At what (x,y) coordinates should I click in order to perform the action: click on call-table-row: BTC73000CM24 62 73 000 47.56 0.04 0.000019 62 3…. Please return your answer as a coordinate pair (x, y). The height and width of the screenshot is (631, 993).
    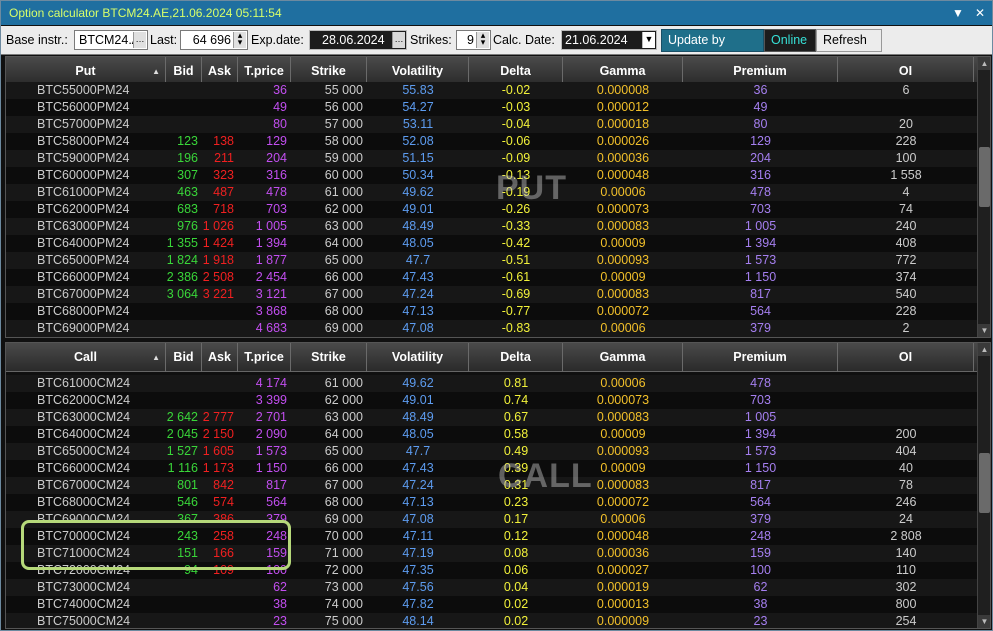
    Looking at the image, I should click on (492, 587).